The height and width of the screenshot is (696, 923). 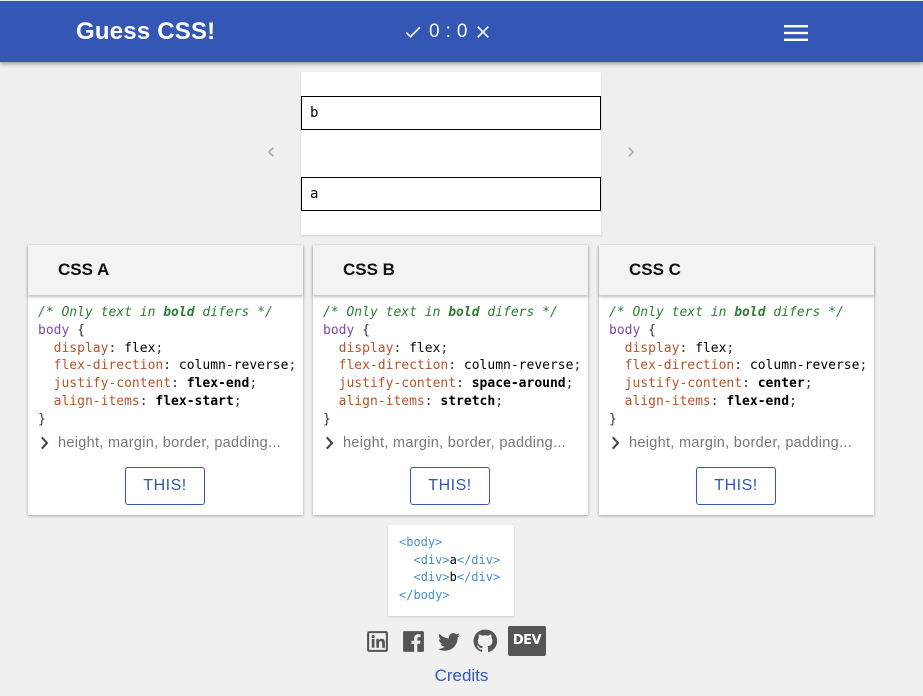 What do you see at coordinates (453, 559) in the screenshot?
I see `div-a-text: a` at bounding box center [453, 559].